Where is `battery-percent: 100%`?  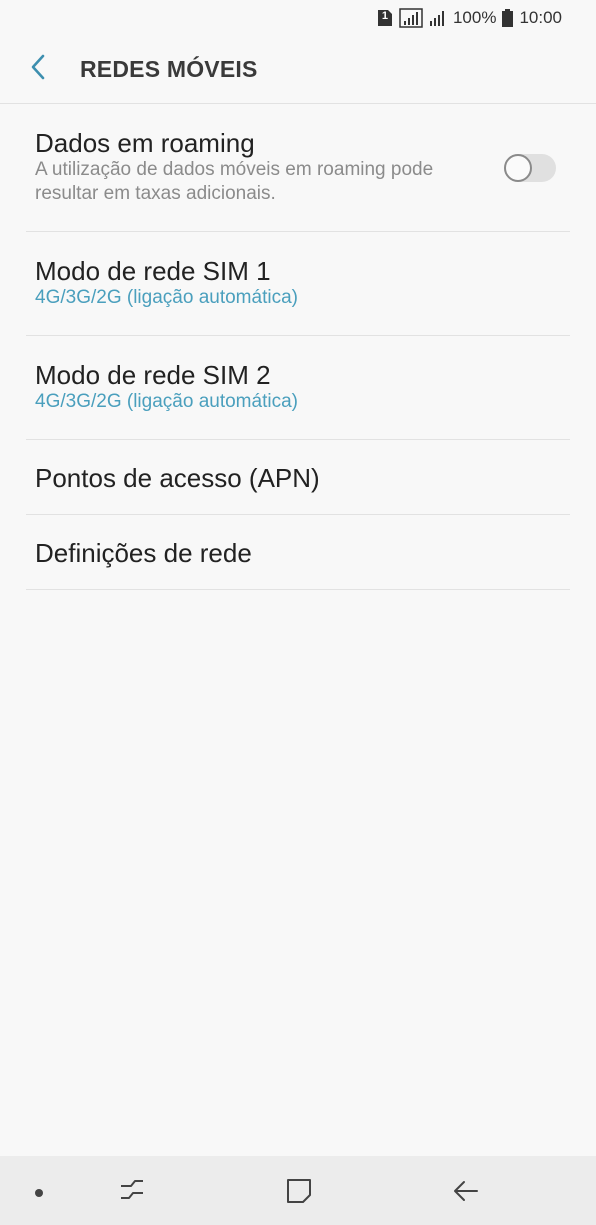 battery-percent: 100% is located at coordinates (474, 17).